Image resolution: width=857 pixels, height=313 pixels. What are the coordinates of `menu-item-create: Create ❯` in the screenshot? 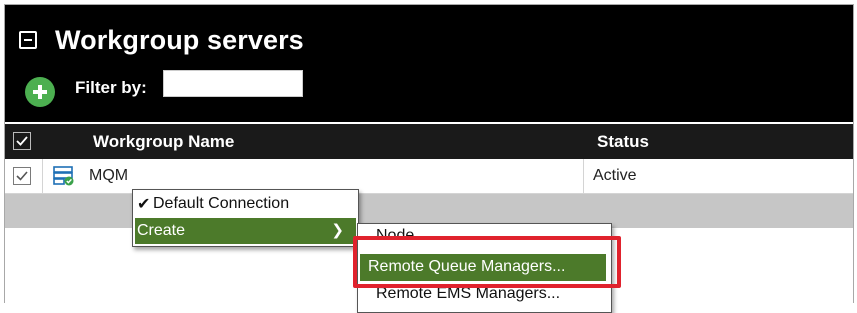 It's located at (245, 231).